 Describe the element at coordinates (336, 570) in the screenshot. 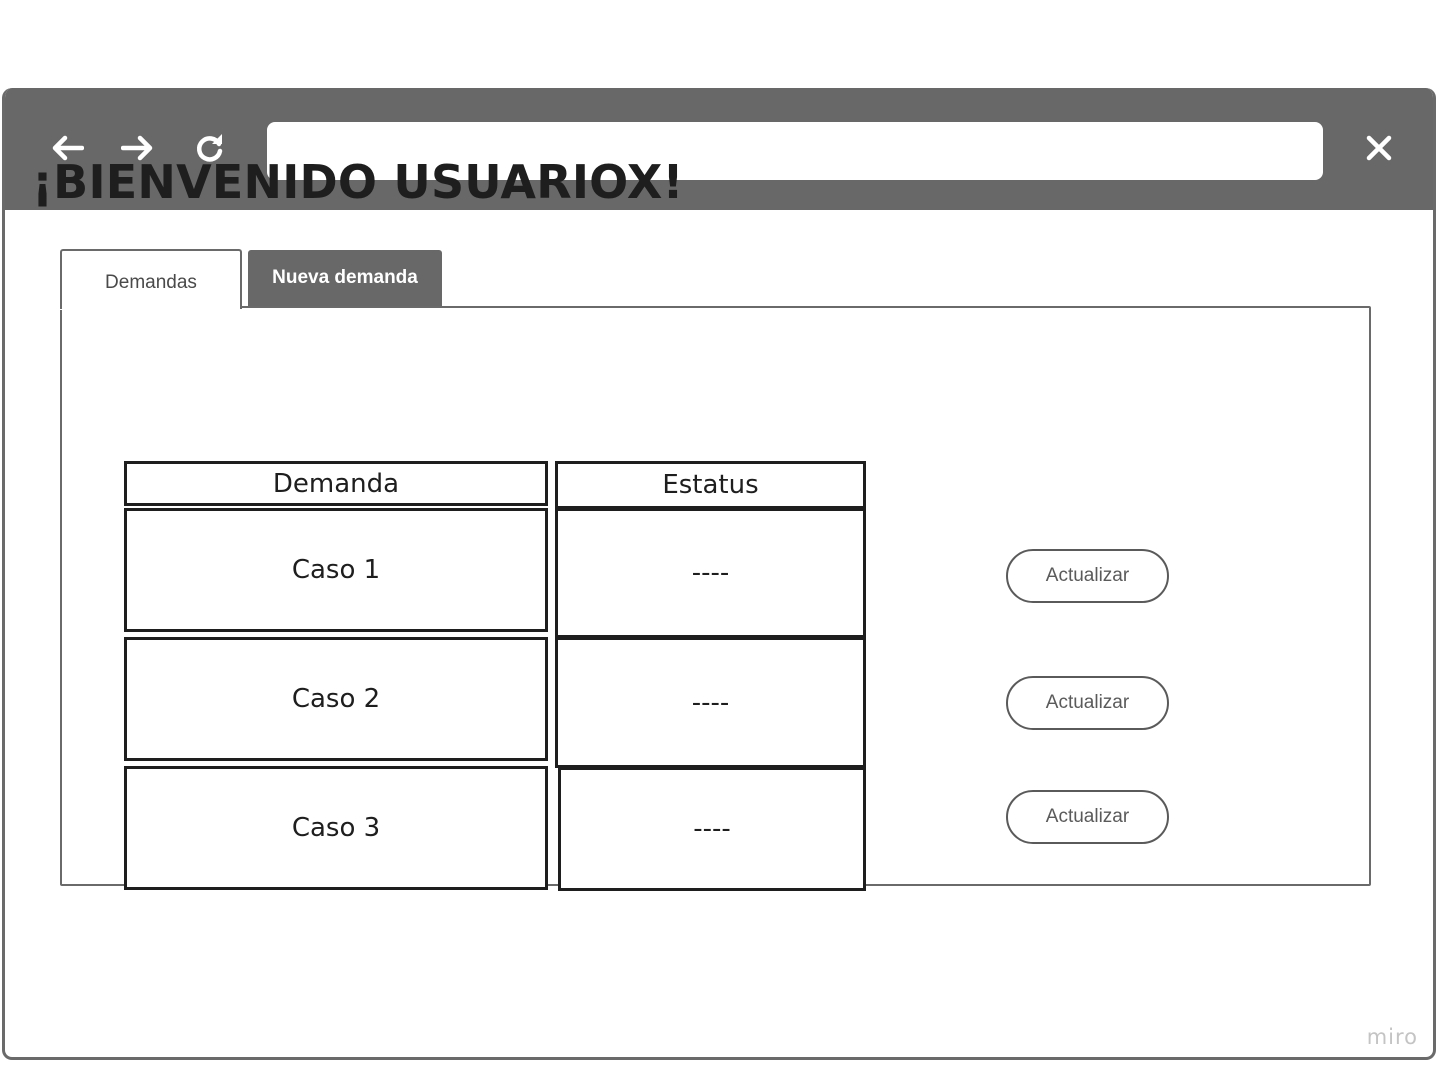

I see `demanda-cell: Caso 1` at that location.